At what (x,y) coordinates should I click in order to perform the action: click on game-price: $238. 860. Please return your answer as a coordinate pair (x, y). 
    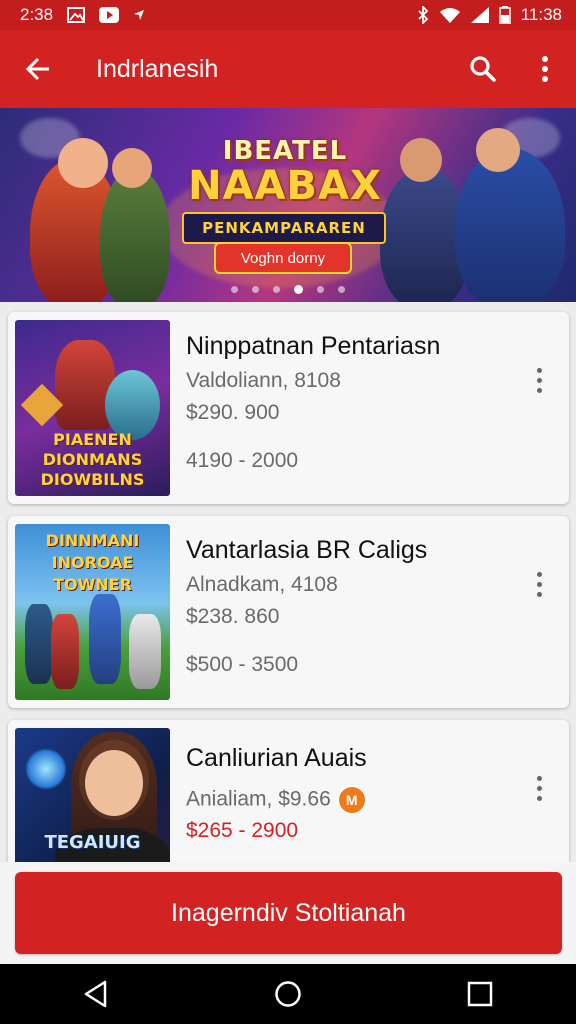
    Looking at the image, I should click on (233, 616).